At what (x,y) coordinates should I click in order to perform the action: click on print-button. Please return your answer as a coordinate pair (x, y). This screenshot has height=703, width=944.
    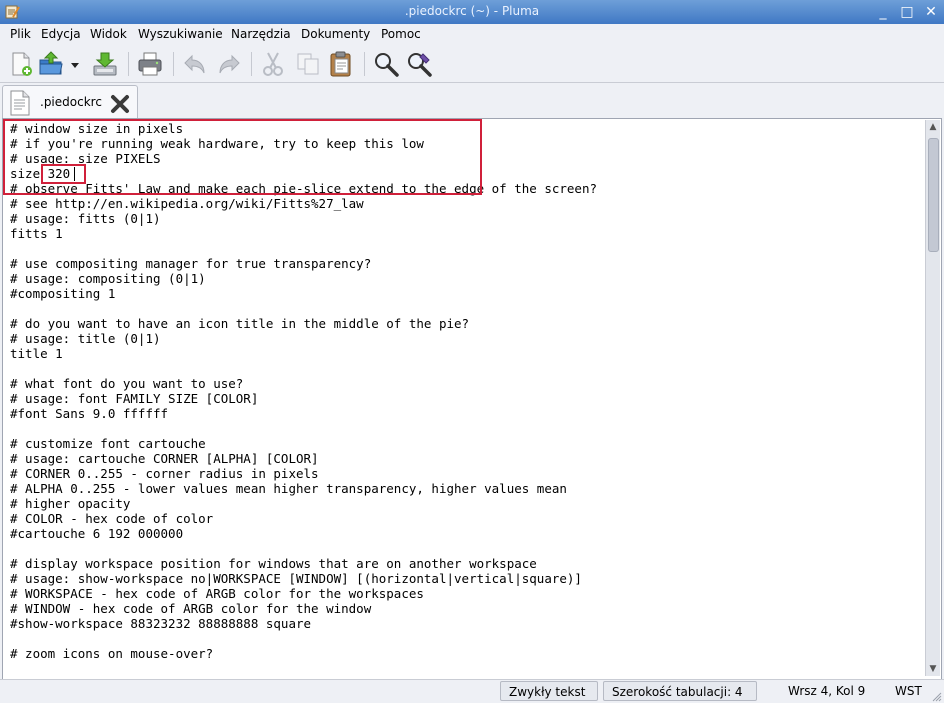
    Looking at the image, I should click on (150, 64).